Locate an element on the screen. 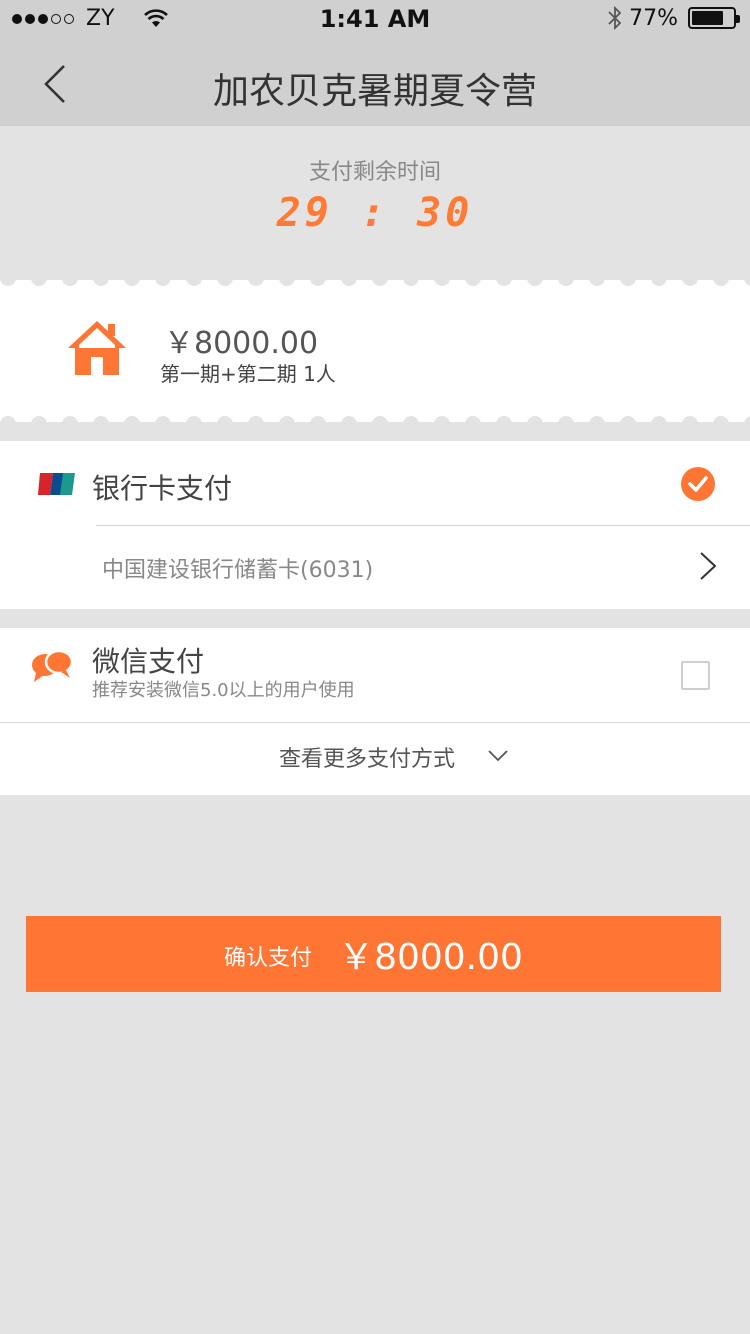 The height and width of the screenshot is (1334, 750). order-summary-card: ￥8000.00 第一期+第二期 1人 is located at coordinates (375, 351).